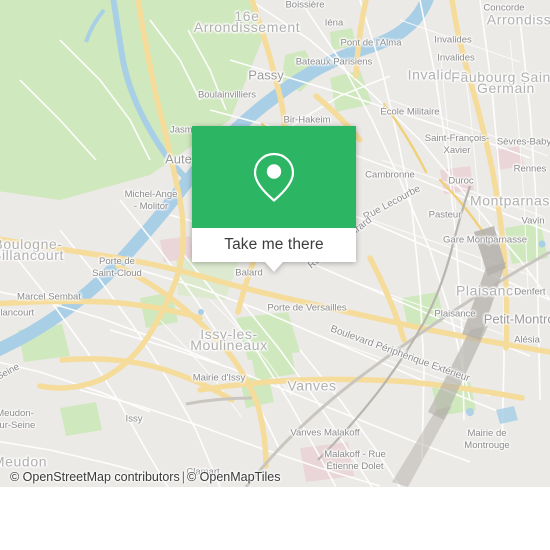  What do you see at coordinates (234, 477) in the screenshot?
I see `attribution-tiles: © OpenMapTiles` at bounding box center [234, 477].